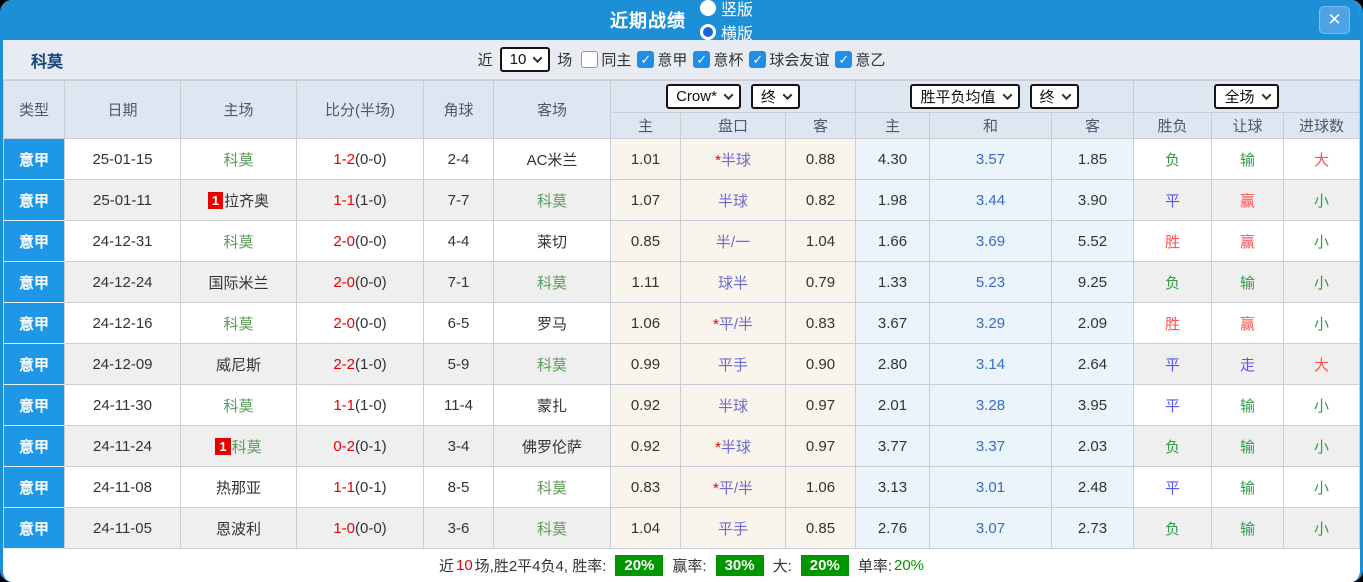 The image size is (1363, 582). Describe the element at coordinates (344, 364) in the screenshot. I see `fulltime-score: 2-2` at that location.